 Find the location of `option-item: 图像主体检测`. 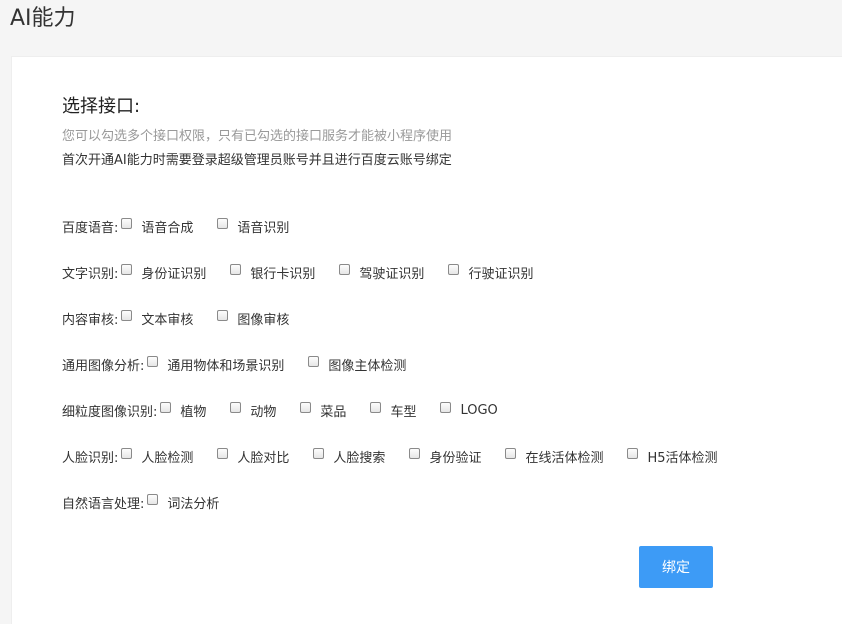

option-item: 图像主体检测 is located at coordinates (357, 364).